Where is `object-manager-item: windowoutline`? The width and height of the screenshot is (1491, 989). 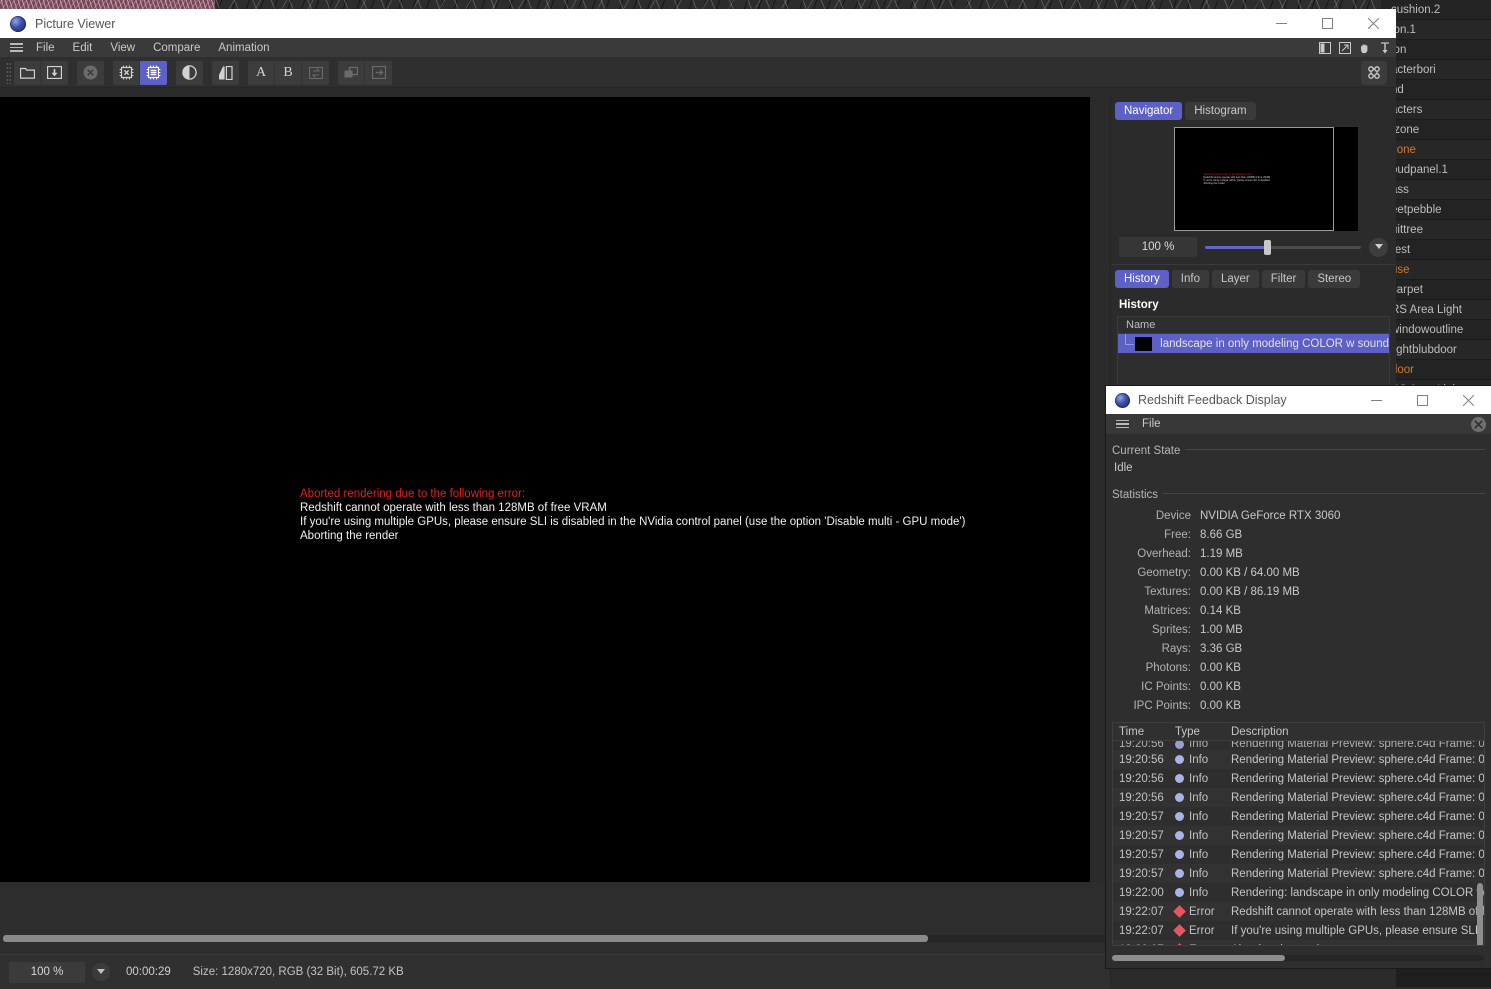 object-manager-item: windowoutline is located at coordinates (1436, 330).